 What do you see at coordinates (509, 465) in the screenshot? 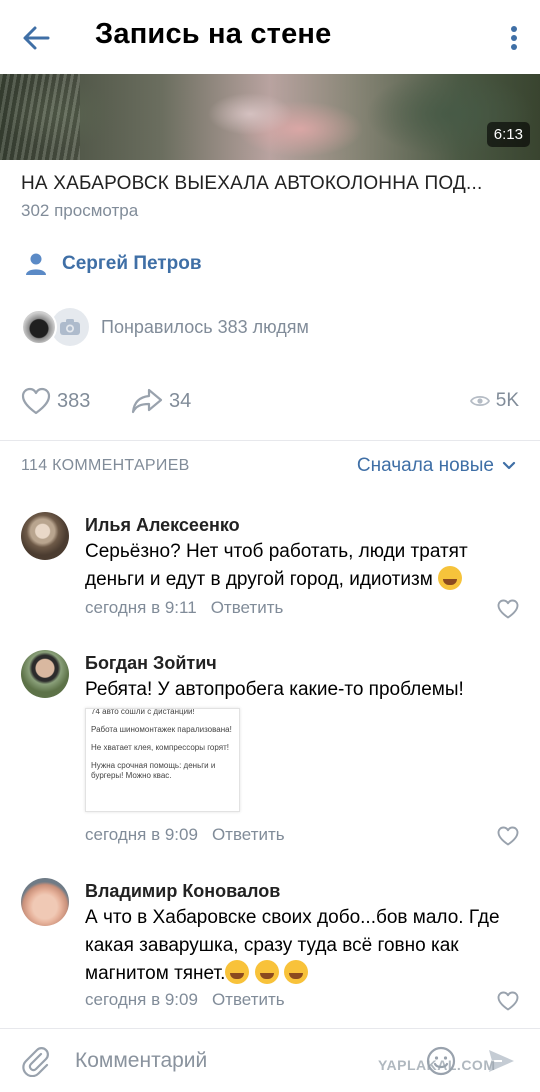
I see `chevron-down-icon` at bounding box center [509, 465].